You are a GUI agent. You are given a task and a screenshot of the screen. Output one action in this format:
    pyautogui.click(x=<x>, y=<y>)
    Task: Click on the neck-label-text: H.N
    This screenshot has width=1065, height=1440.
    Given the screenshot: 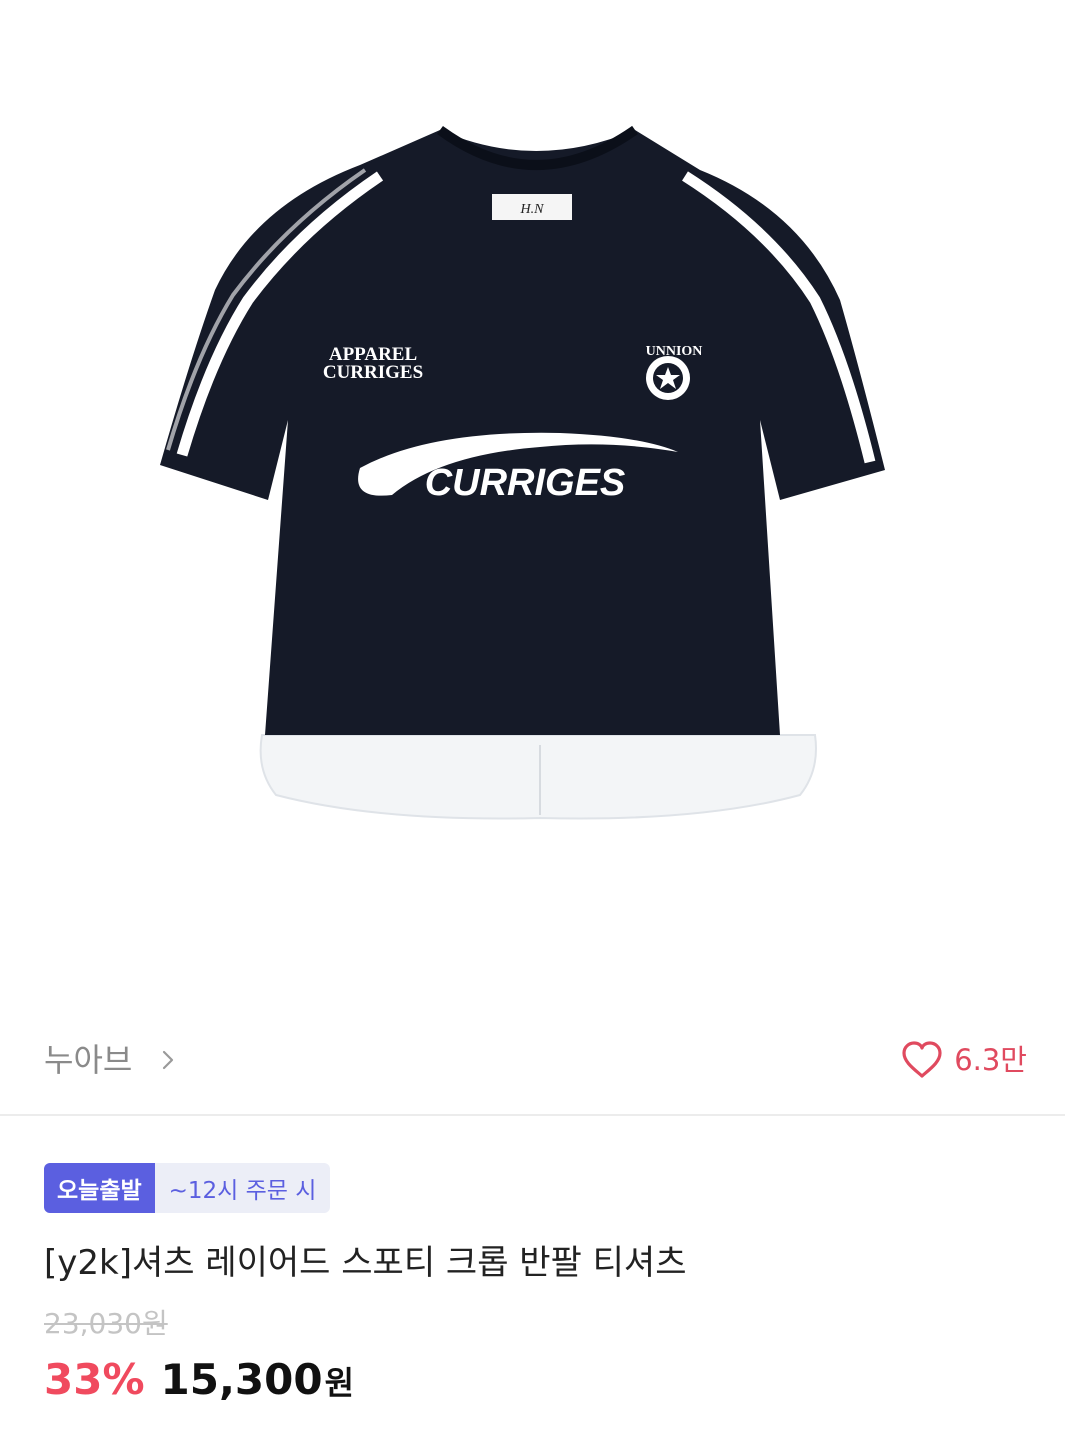 What is the action you would take?
    pyautogui.click(x=532, y=209)
    